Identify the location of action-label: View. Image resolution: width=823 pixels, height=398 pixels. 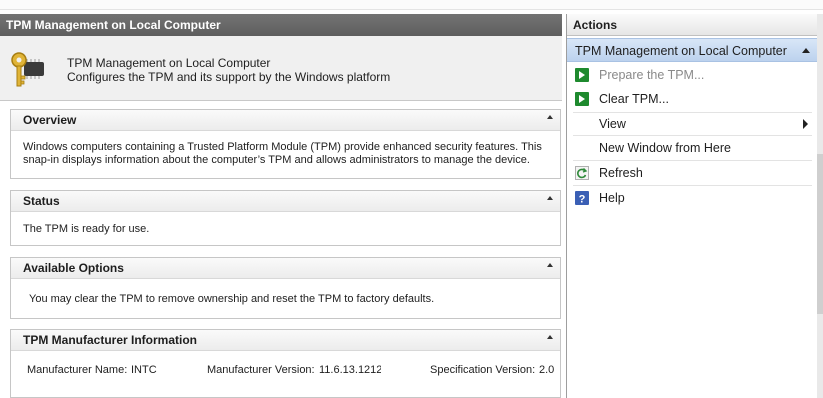
(612, 124).